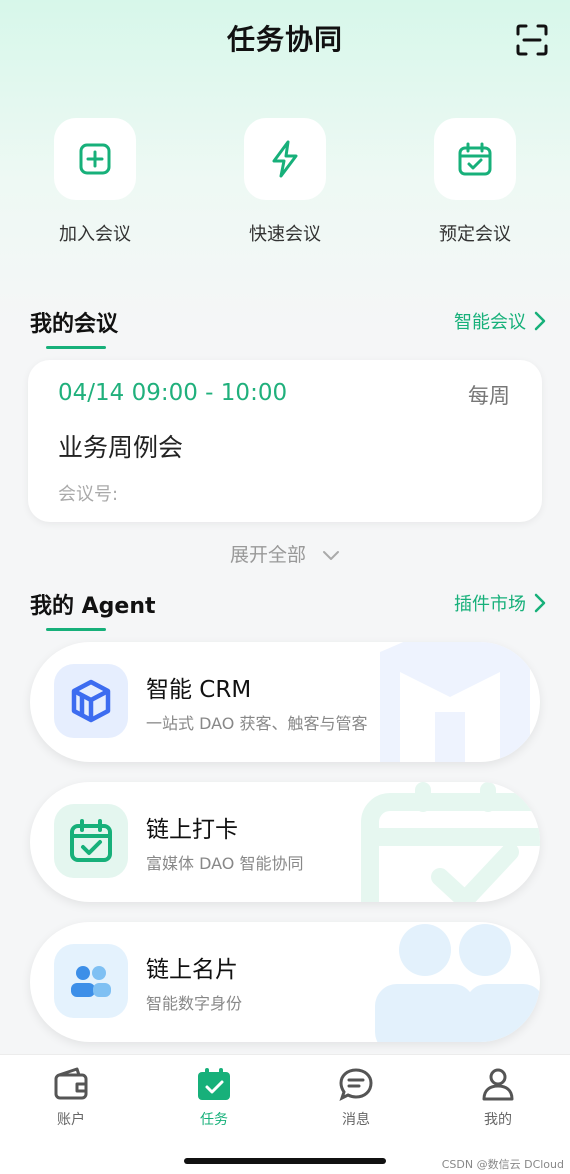 This screenshot has height=1174, width=570. What do you see at coordinates (331, 555) in the screenshot?
I see `chevron-down-icon` at bounding box center [331, 555].